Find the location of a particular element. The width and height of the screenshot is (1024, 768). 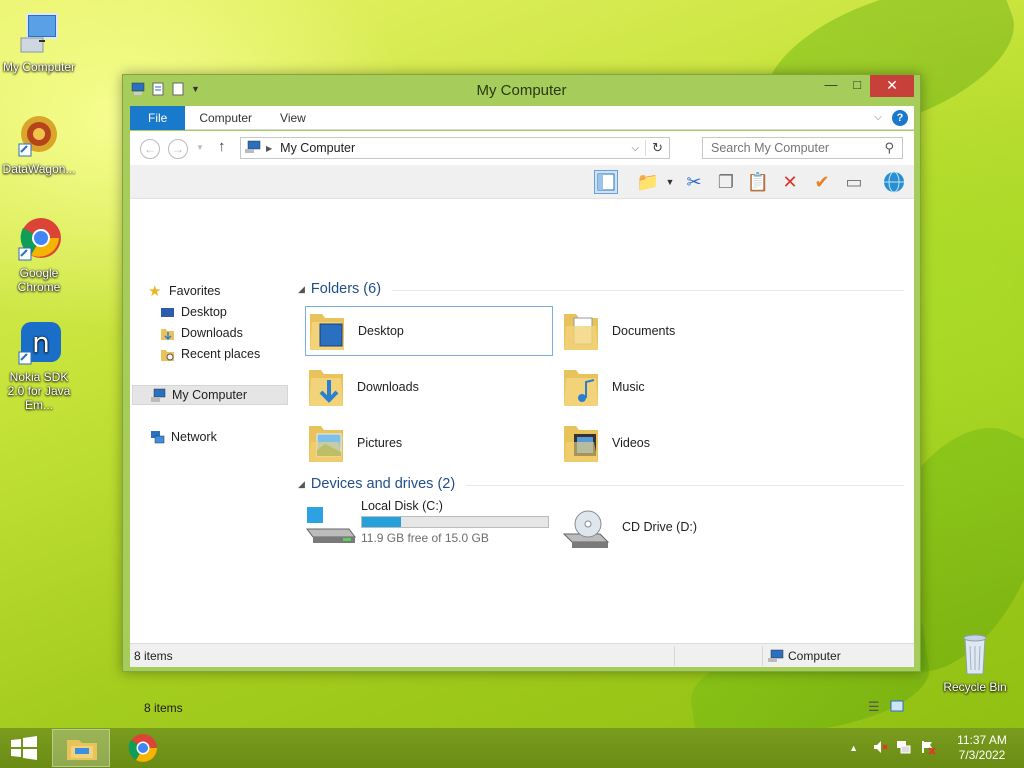

action-center-icon is located at coordinates (928, 748).